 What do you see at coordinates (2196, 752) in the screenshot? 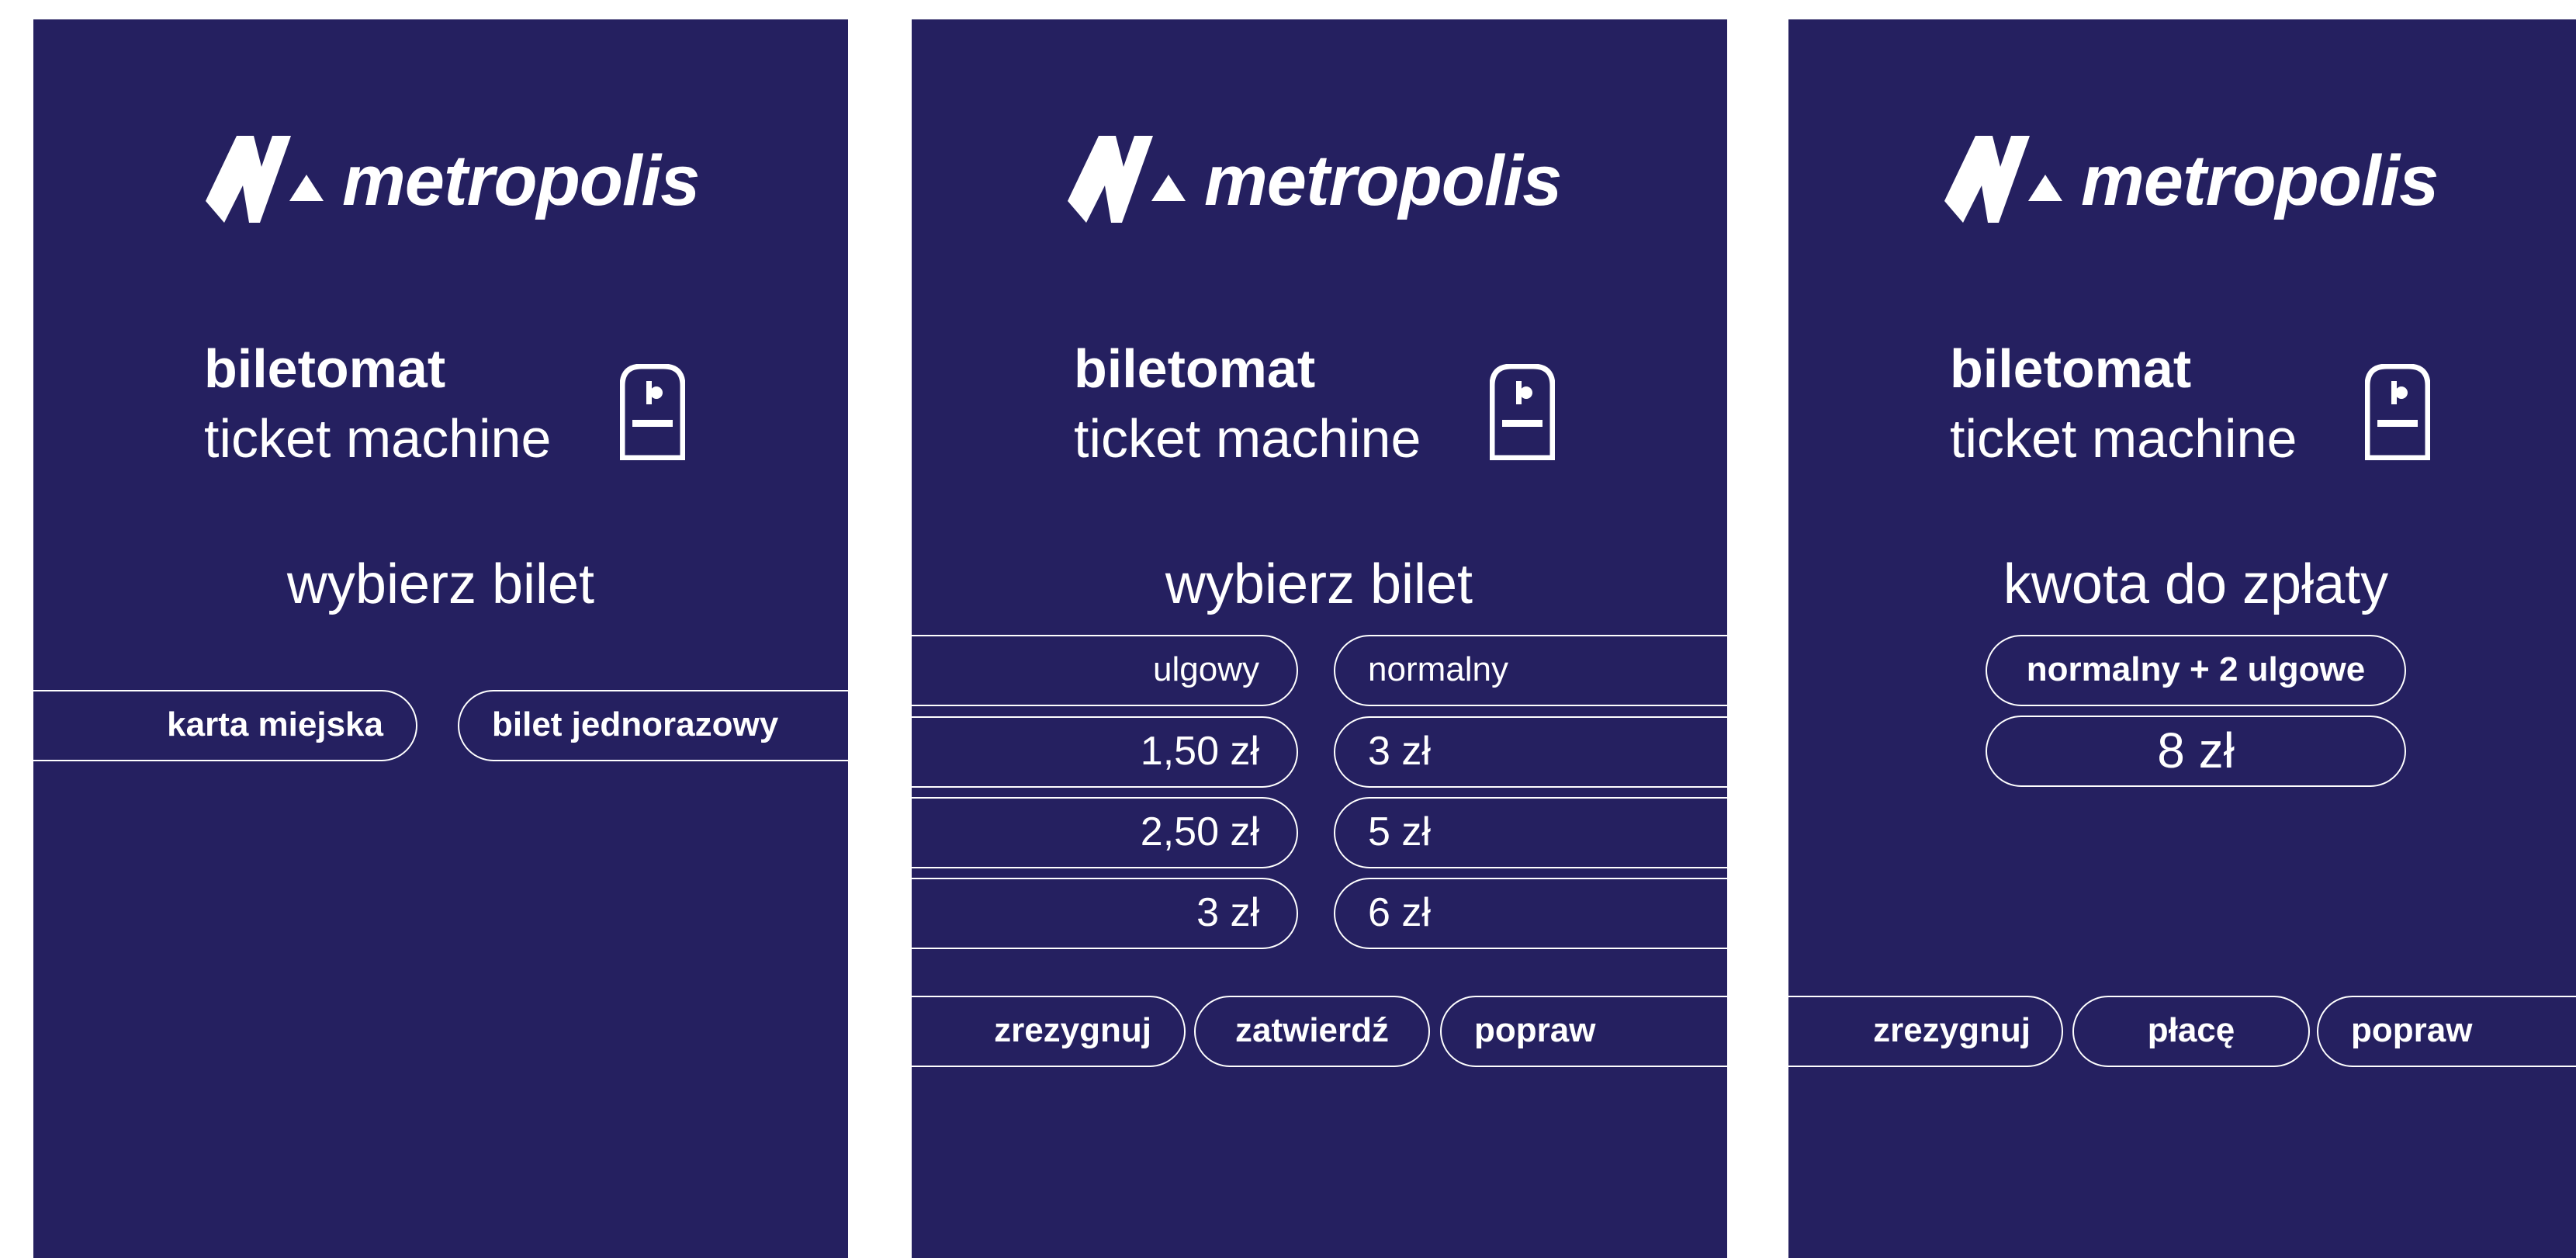
I see `amount-due: 8 zł` at bounding box center [2196, 752].